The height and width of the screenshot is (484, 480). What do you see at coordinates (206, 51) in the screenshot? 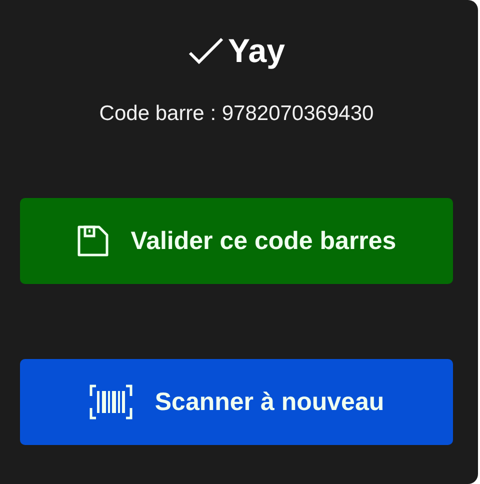
I see `check-icon` at bounding box center [206, 51].